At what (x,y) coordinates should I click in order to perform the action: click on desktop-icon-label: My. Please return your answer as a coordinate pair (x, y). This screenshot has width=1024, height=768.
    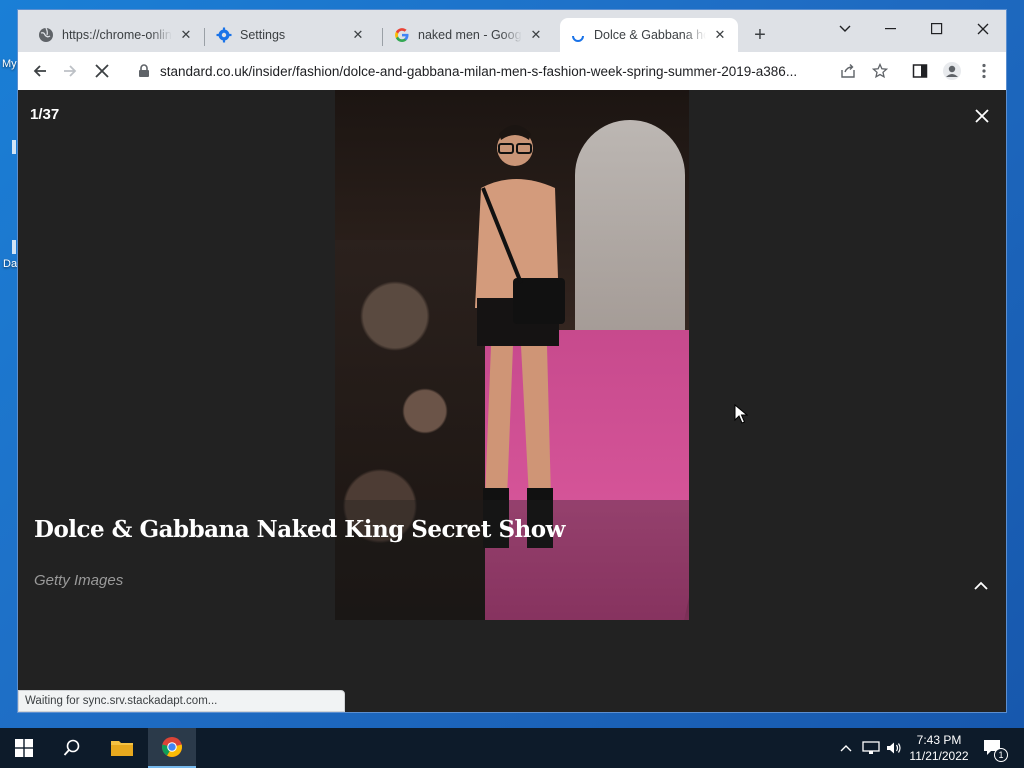
    Looking at the image, I should click on (9, 64).